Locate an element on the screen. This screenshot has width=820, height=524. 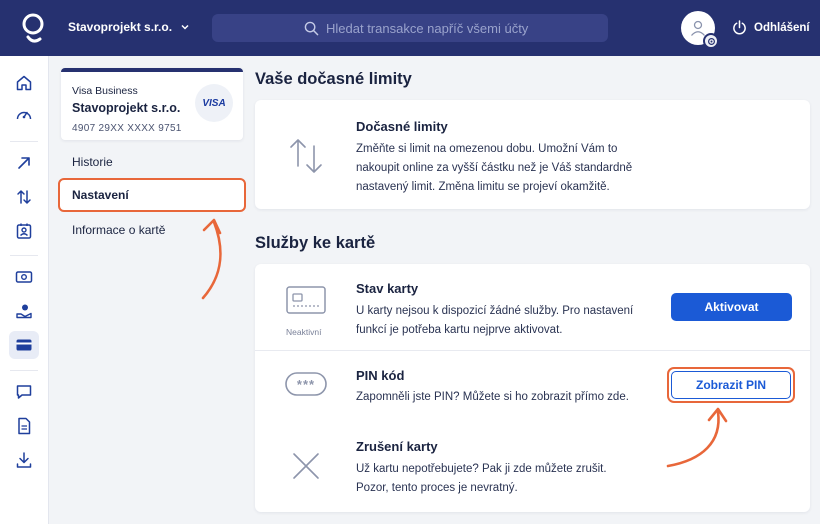
gear-icon is located at coordinates (711, 41).